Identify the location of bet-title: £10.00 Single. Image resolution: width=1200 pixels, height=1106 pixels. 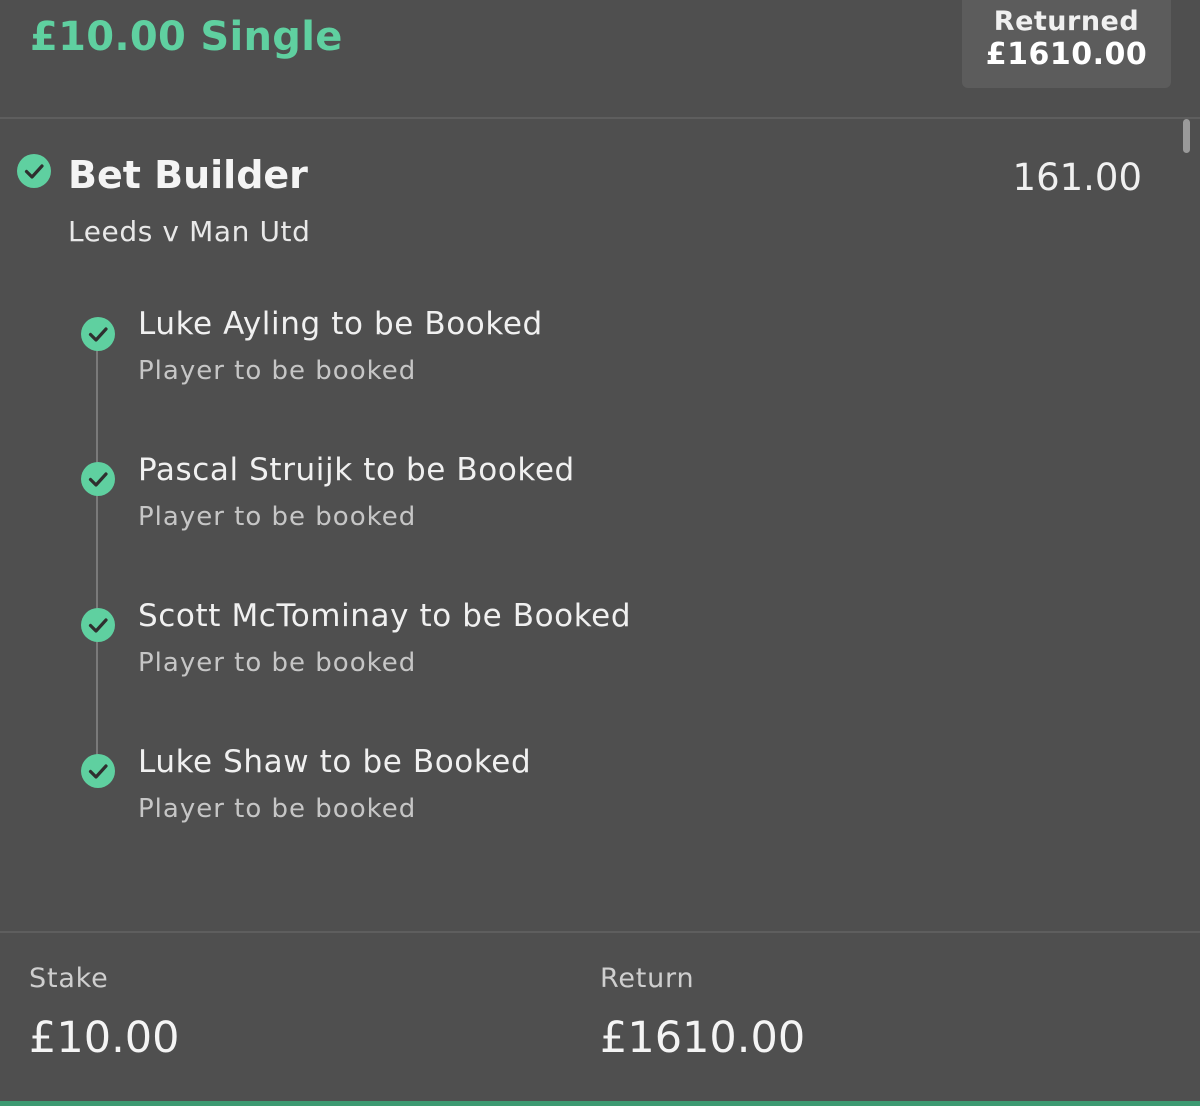
(186, 37).